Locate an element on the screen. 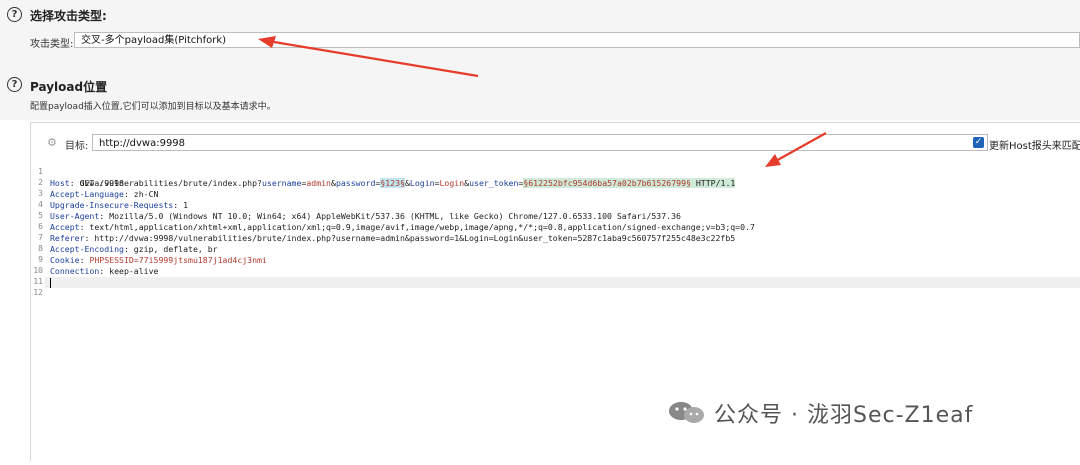 The width and height of the screenshot is (1080, 465). watermark-text: 公众号 · 泷羽Sec-Z1eaf is located at coordinates (844, 415).